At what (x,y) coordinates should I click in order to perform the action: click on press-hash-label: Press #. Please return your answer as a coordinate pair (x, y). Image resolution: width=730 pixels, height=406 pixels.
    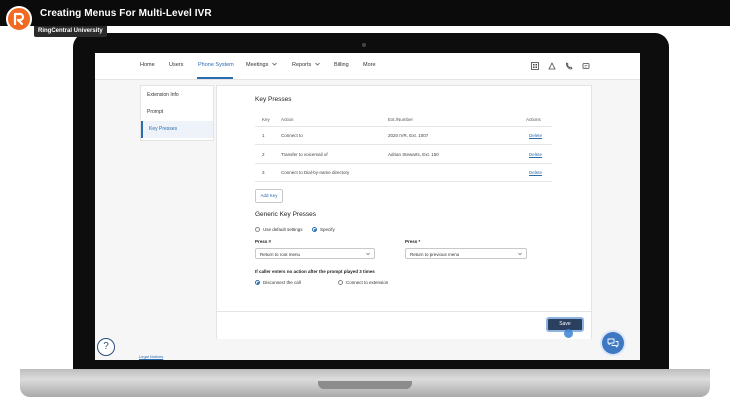
    Looking at the image, I should click on (263, 241).